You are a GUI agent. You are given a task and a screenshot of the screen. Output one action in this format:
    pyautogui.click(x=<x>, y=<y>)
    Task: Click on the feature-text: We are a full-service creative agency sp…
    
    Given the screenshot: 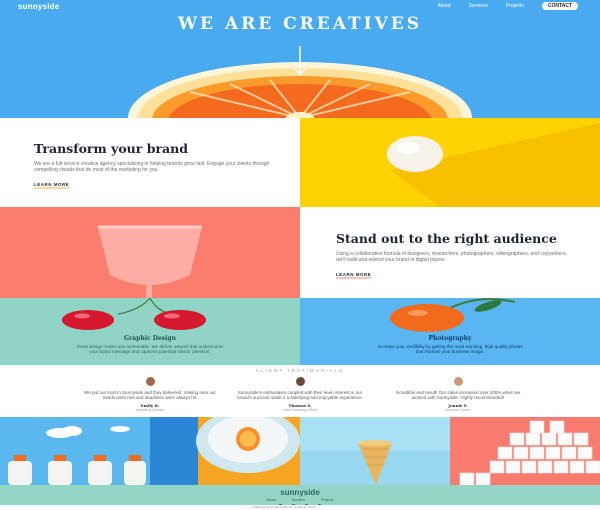 What is the action you would take?
    pyautogui.click(x=152, y=167)
    